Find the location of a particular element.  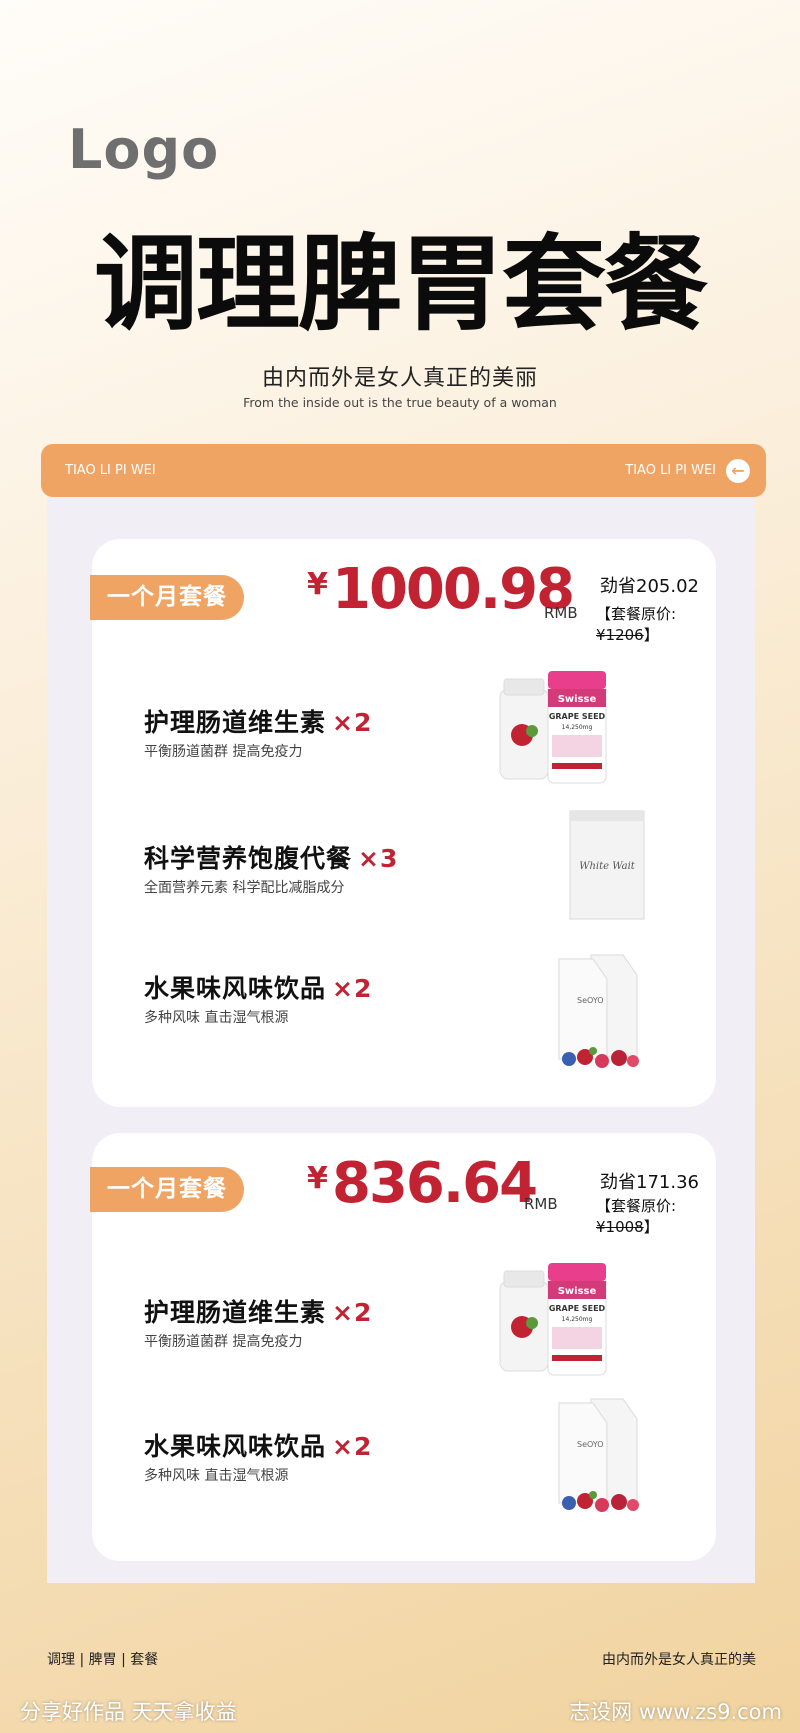

subtitle: 由内而外是女人真正的美丽 is located at coordinates (399, 378).